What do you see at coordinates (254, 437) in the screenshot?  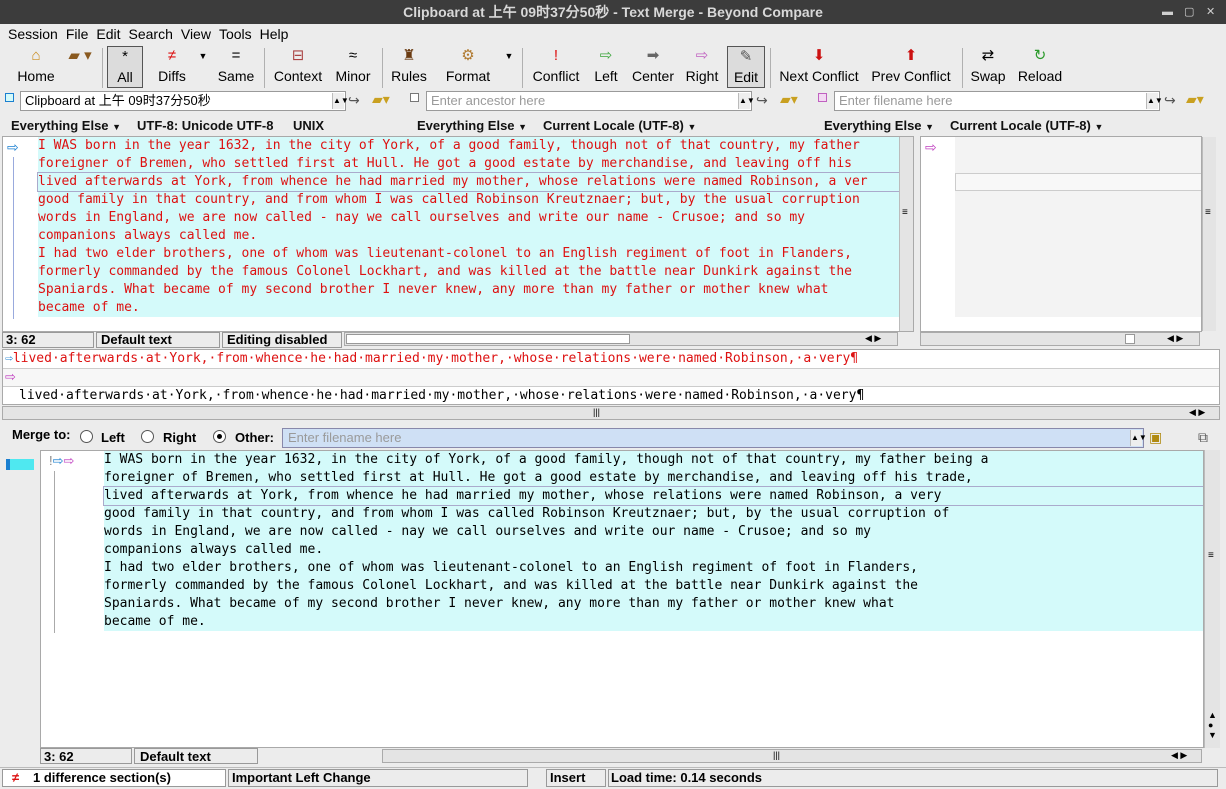 I see `merge-other-label: Other:` at bounding box center [254, 437].